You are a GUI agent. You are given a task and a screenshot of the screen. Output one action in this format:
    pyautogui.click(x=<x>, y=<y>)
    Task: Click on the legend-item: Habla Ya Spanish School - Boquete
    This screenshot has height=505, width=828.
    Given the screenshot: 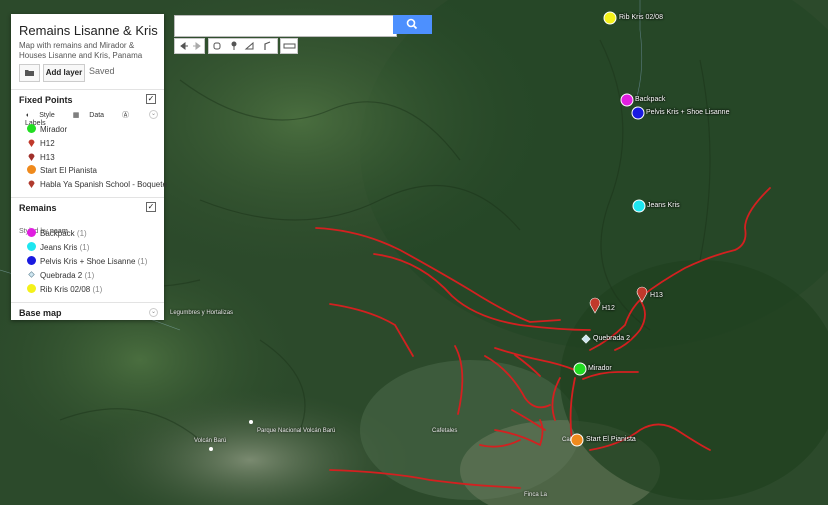 What is the action you would take?
    pyautogui.click(x=97, y=184)
    